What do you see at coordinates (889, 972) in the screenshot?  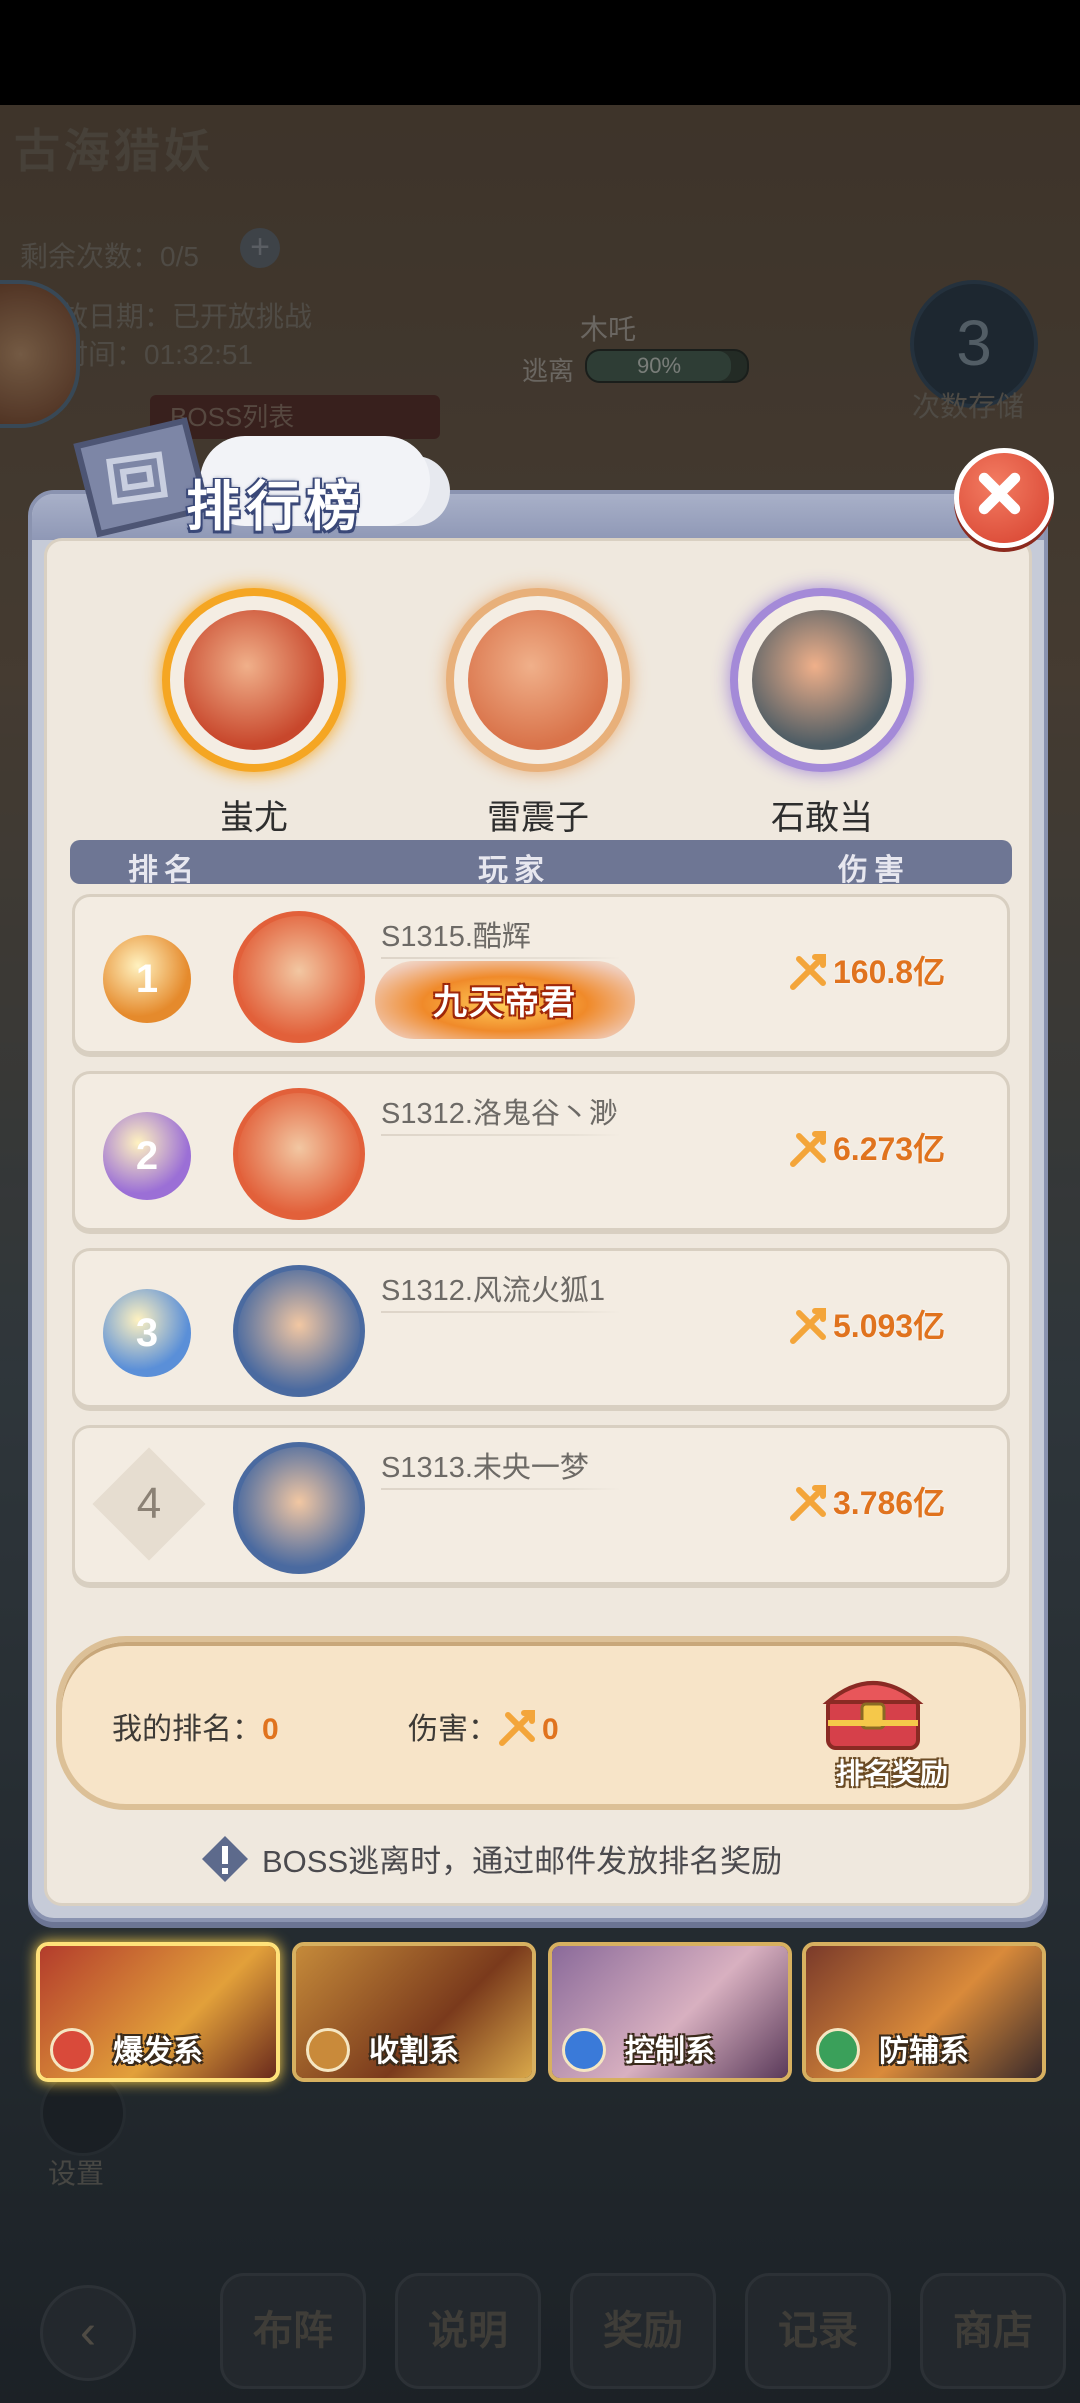 I see `damage-value: 160.8亿` at bounding box center [889, 972].